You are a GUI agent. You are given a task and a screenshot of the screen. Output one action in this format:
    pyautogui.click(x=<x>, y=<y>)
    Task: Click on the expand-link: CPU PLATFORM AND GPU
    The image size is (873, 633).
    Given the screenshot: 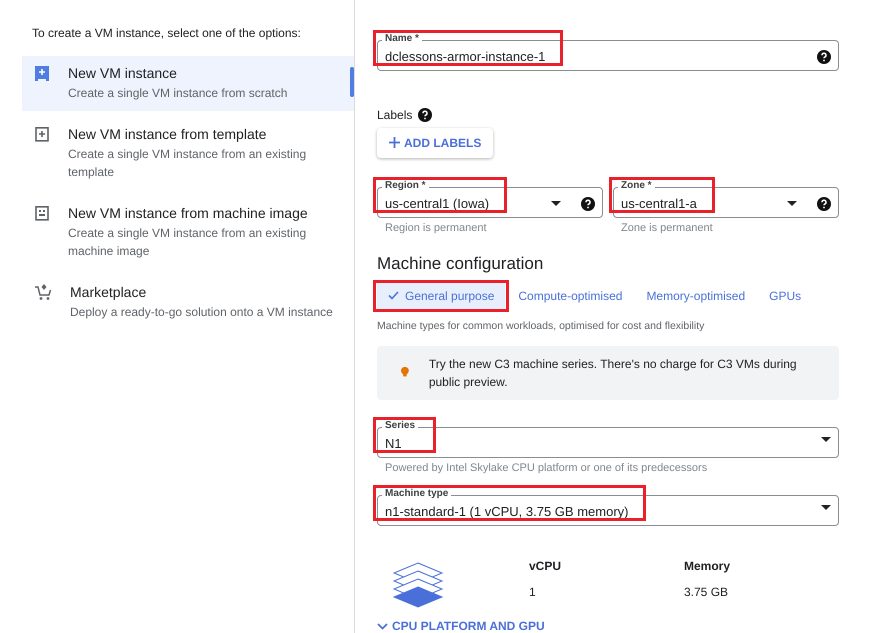 What is the action you would take?
    pyautogui.click(x=461, y=626)
    